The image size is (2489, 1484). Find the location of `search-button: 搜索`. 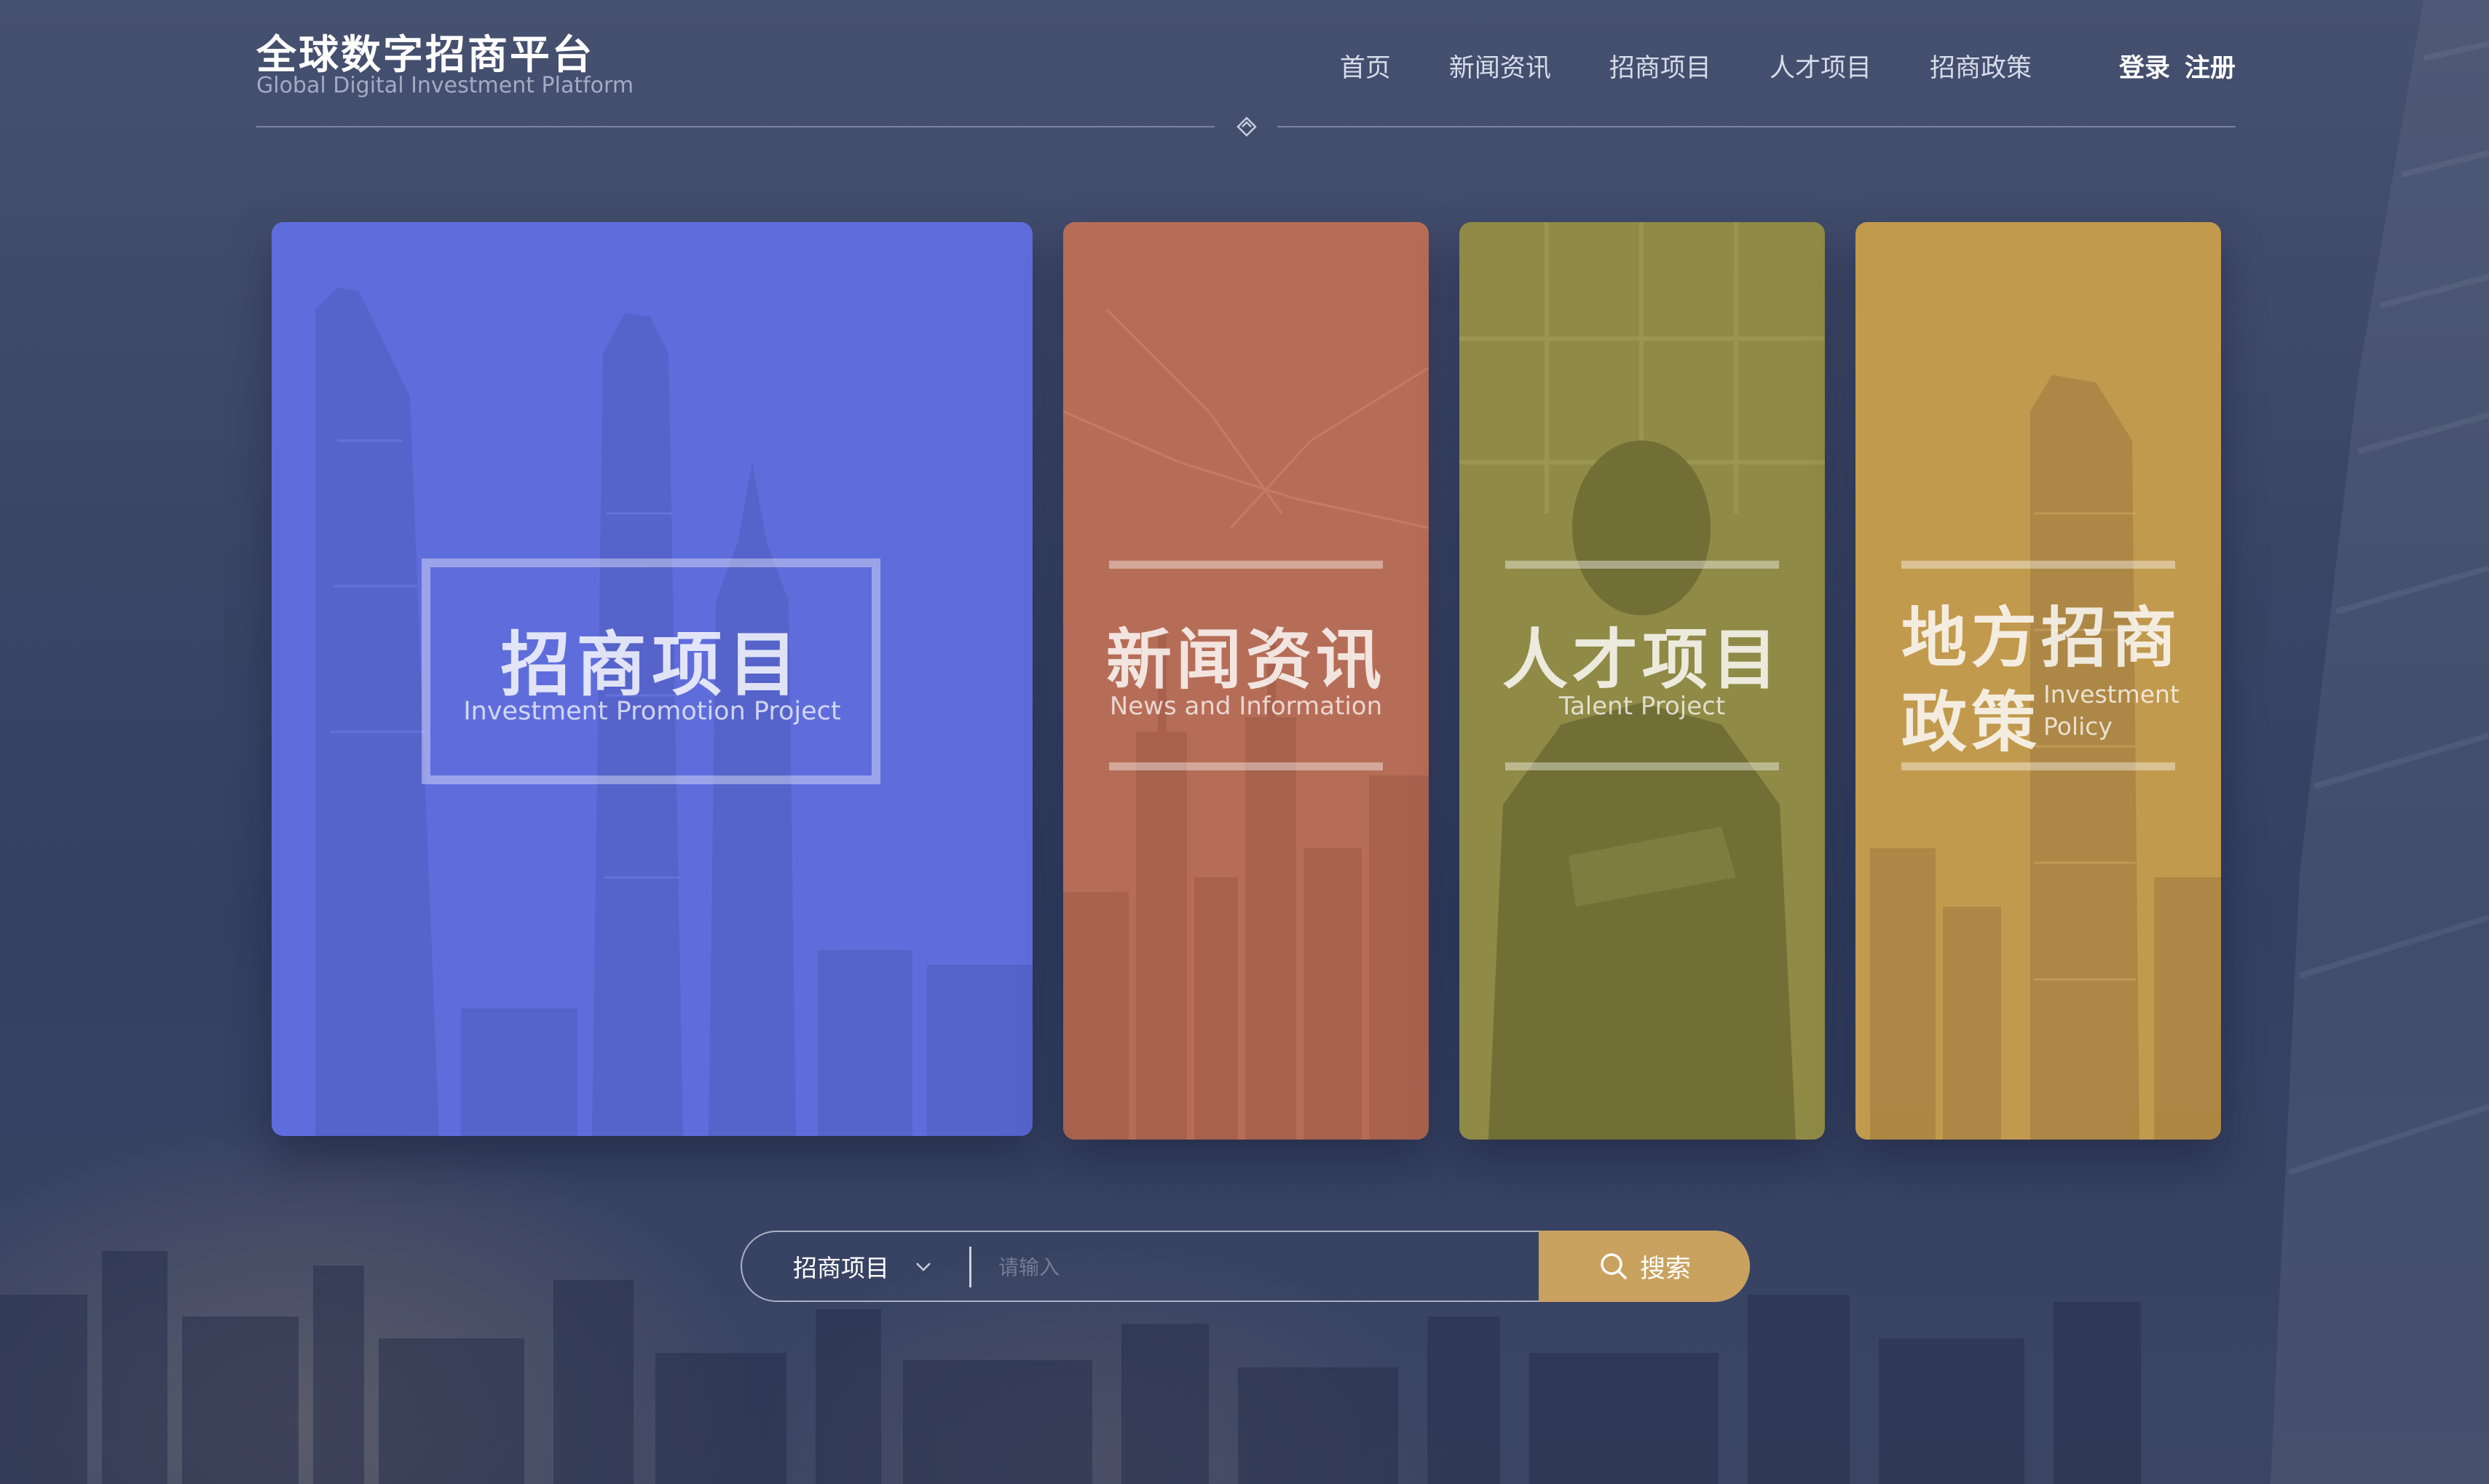

search-button: 搜索 is located at coordinates (1644, 1266).